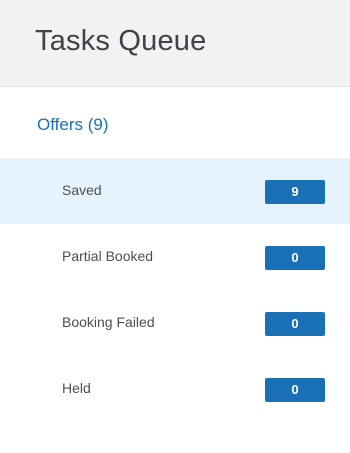  Describe the element at coordinates (108, 256) in the screenshot. I see `queue-item-label: Partial Booked` at that location.